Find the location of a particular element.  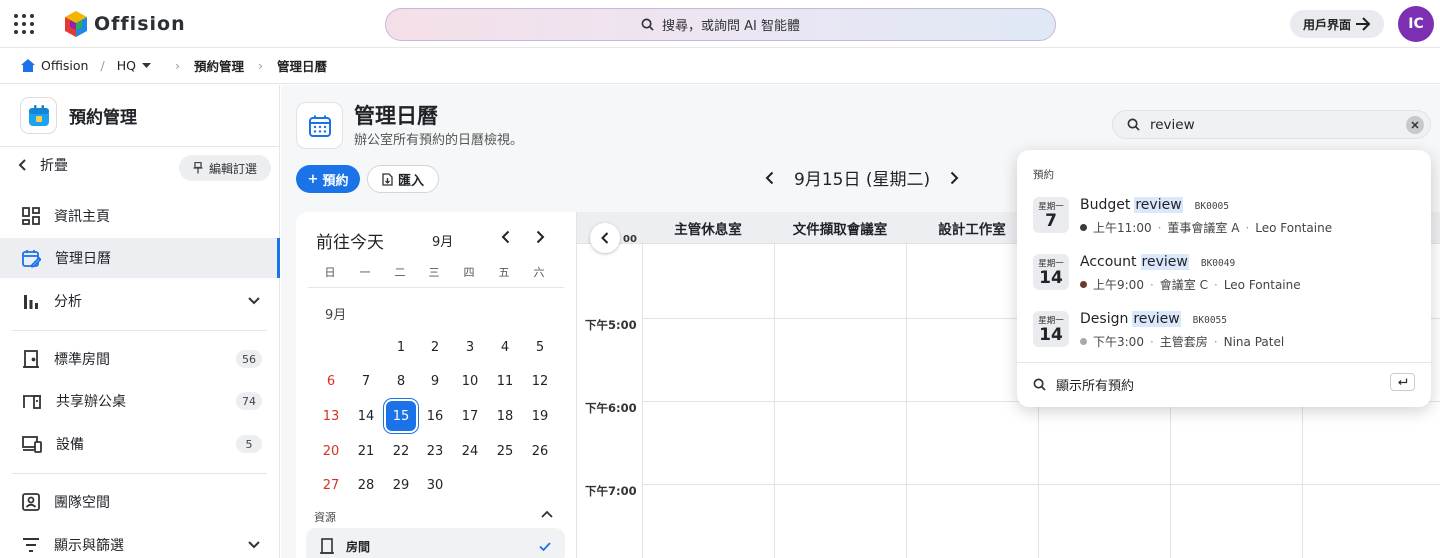

calendar-day: 20 is located at coordinates (331, 451).